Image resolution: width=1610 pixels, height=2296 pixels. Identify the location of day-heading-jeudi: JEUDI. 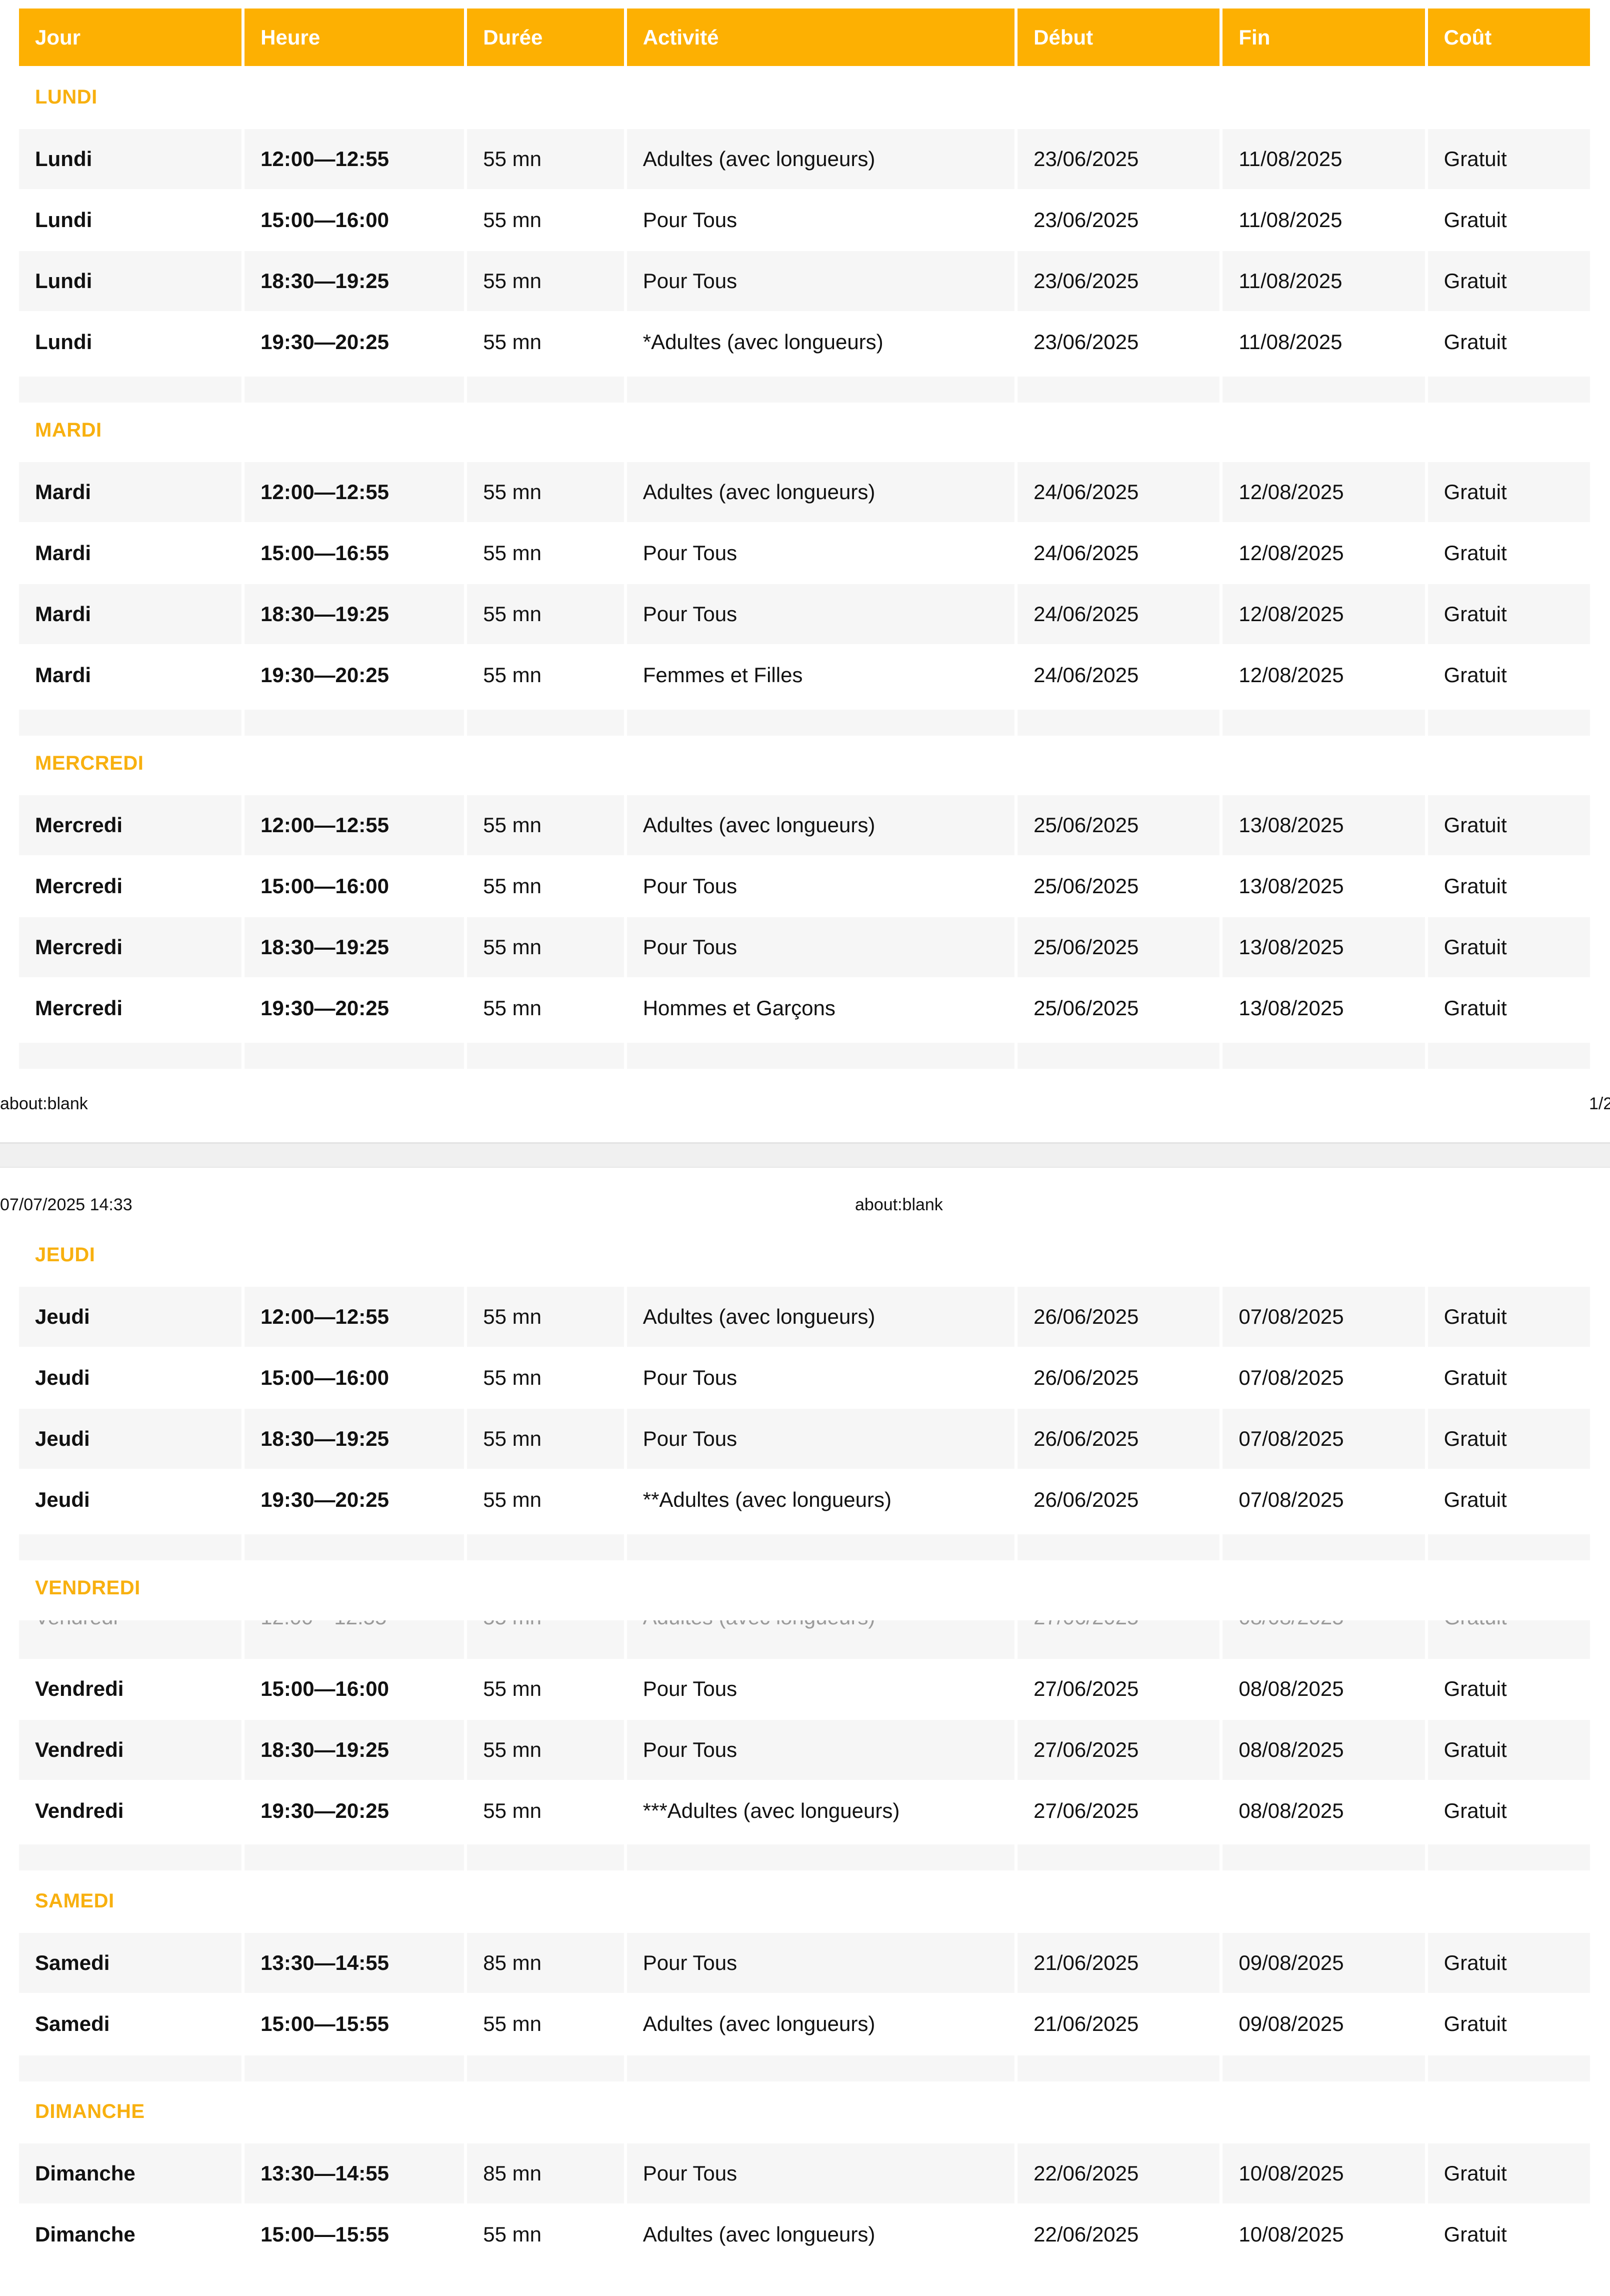
(65, 1255).